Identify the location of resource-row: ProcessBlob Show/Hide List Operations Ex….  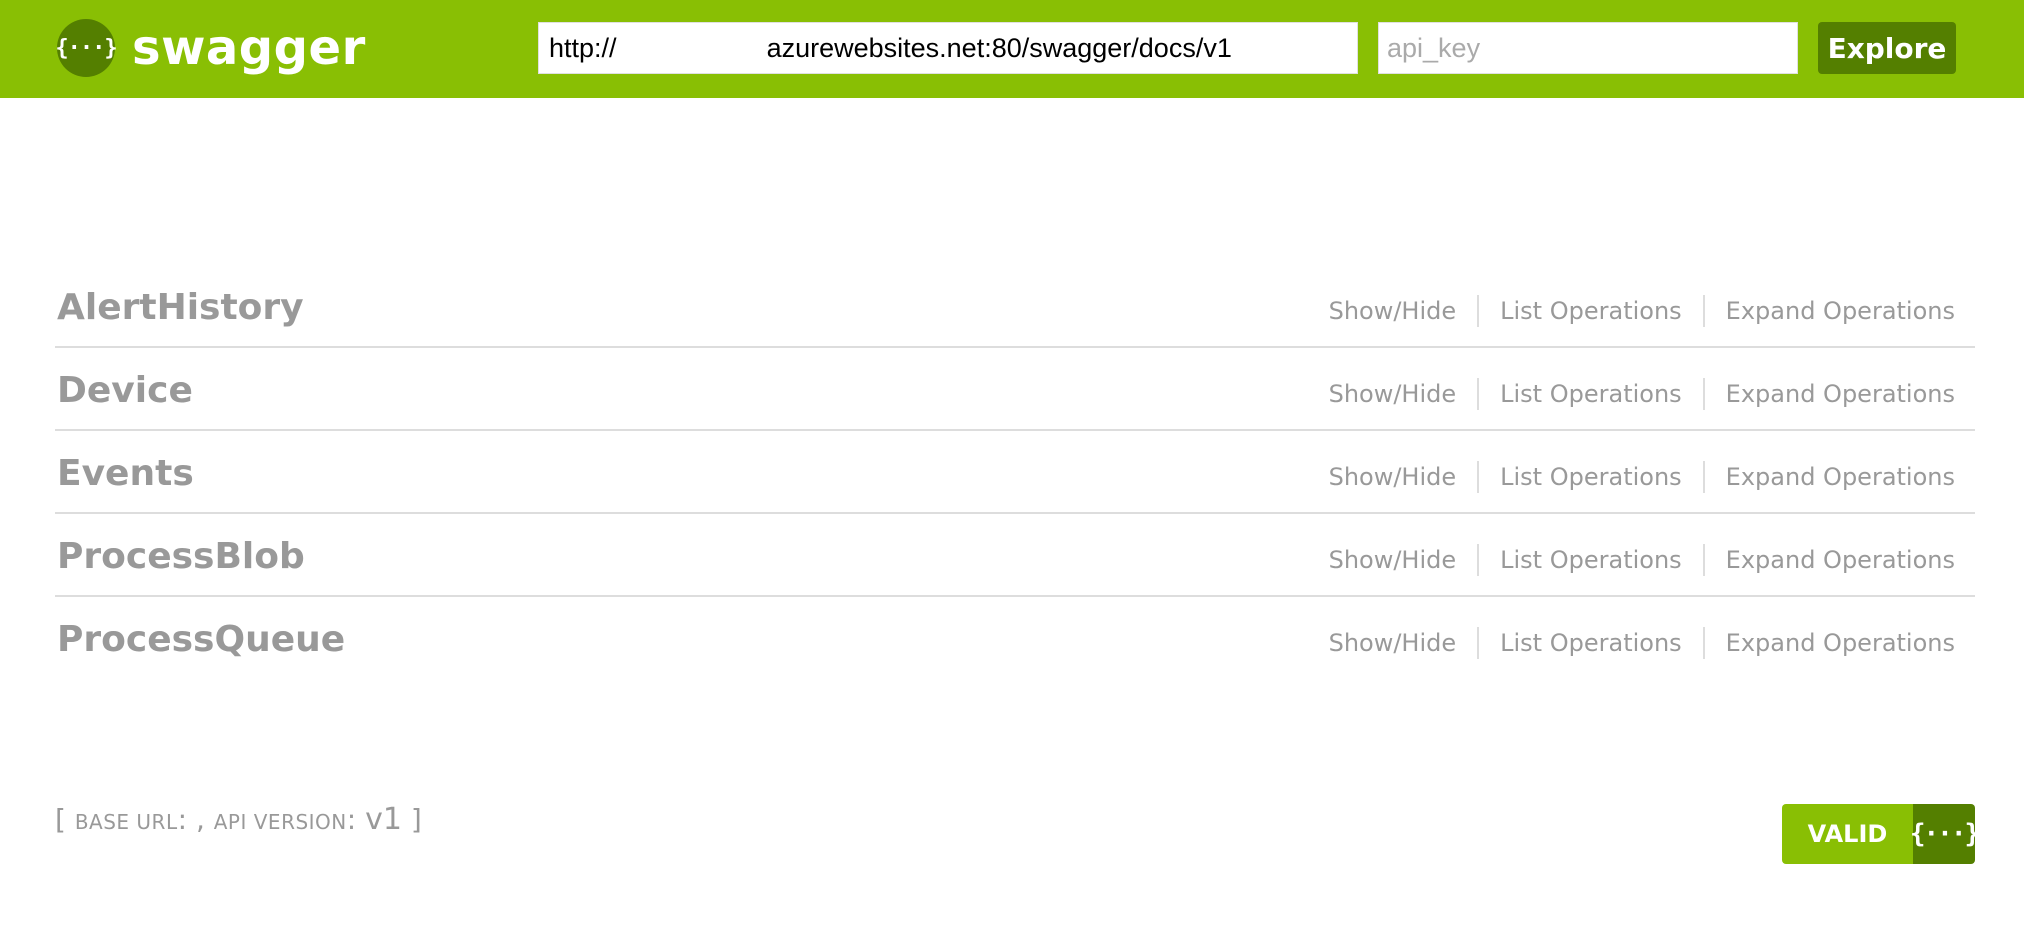
(1015, 555).